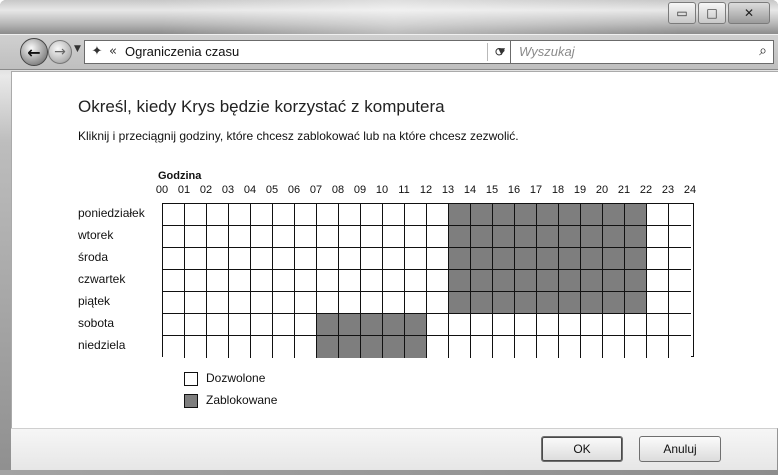  I want to click on maximize-button: □, so click(712, 13).